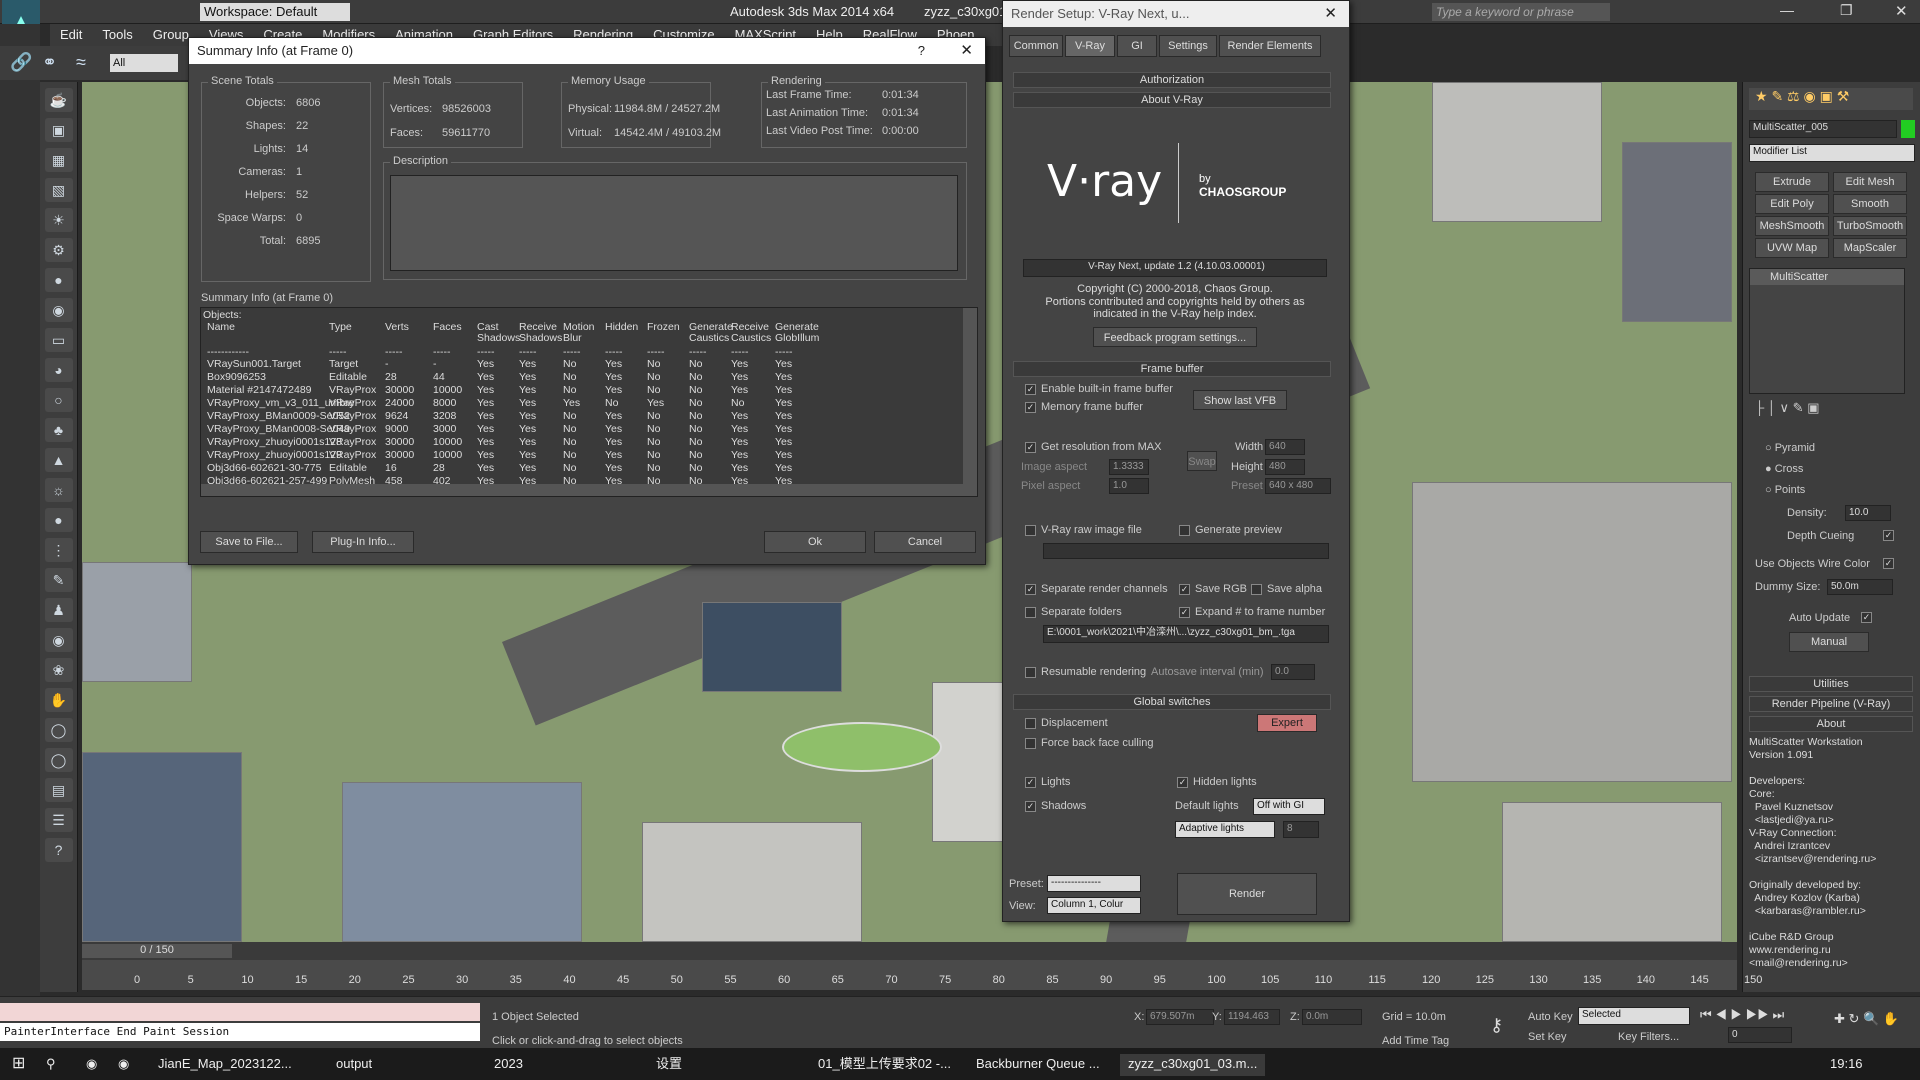 This screenshot has width=1920, height=1080. I want to click on object-name-field: MultiScatter_005, so click(1823, 129).